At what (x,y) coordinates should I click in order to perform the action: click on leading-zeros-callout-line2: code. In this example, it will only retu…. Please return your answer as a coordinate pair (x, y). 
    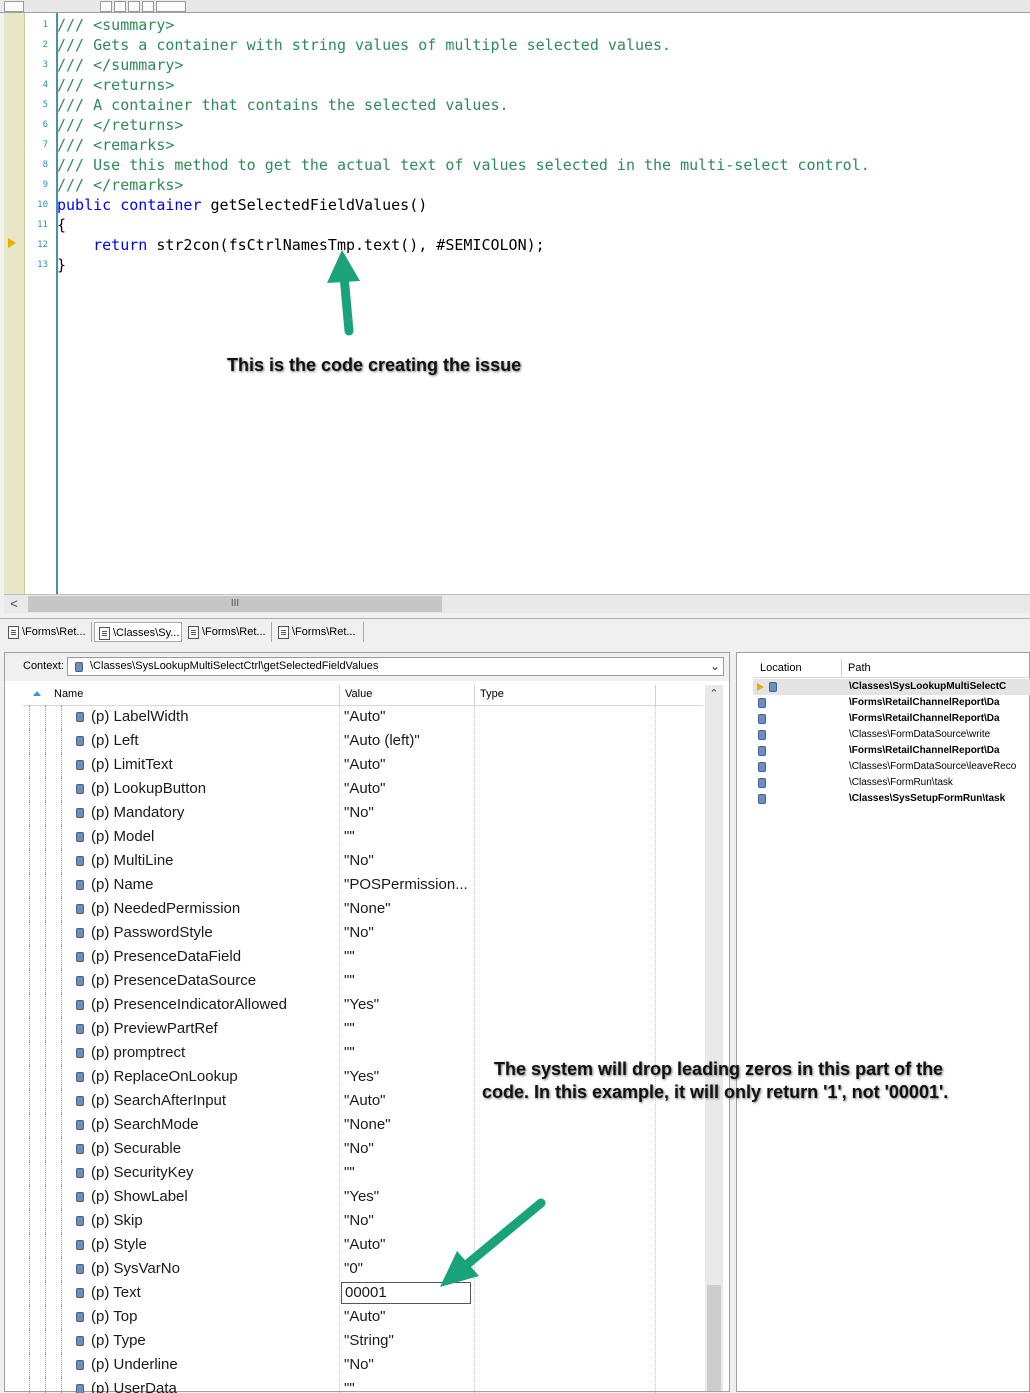
    Looking at the image, I should click on (715, 1092).